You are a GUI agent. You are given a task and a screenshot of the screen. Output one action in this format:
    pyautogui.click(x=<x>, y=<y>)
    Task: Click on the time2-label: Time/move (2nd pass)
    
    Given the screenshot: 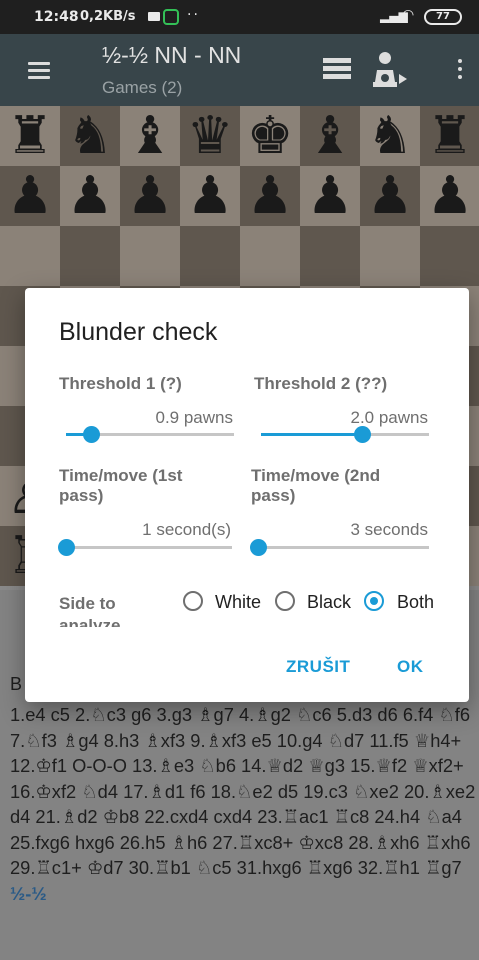 What is the action you would take?
    pyautogui.click(x=316, y=485)
    